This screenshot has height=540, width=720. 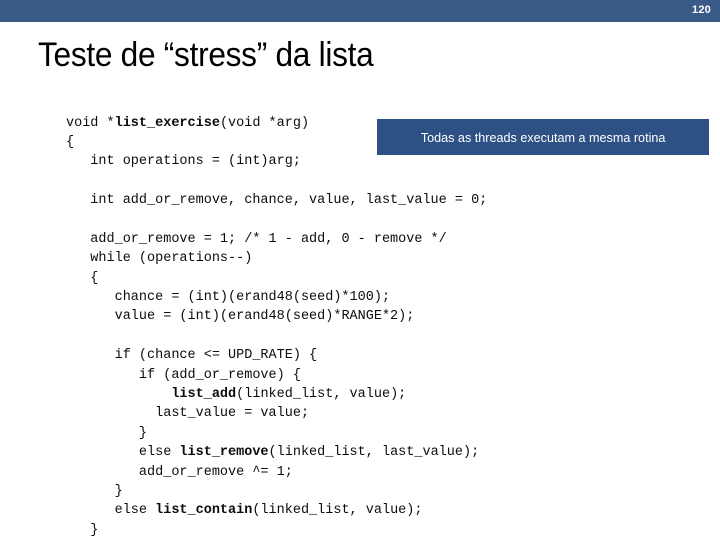 I want to click on code-function-name: list_contain, so click(x=204, y=511).